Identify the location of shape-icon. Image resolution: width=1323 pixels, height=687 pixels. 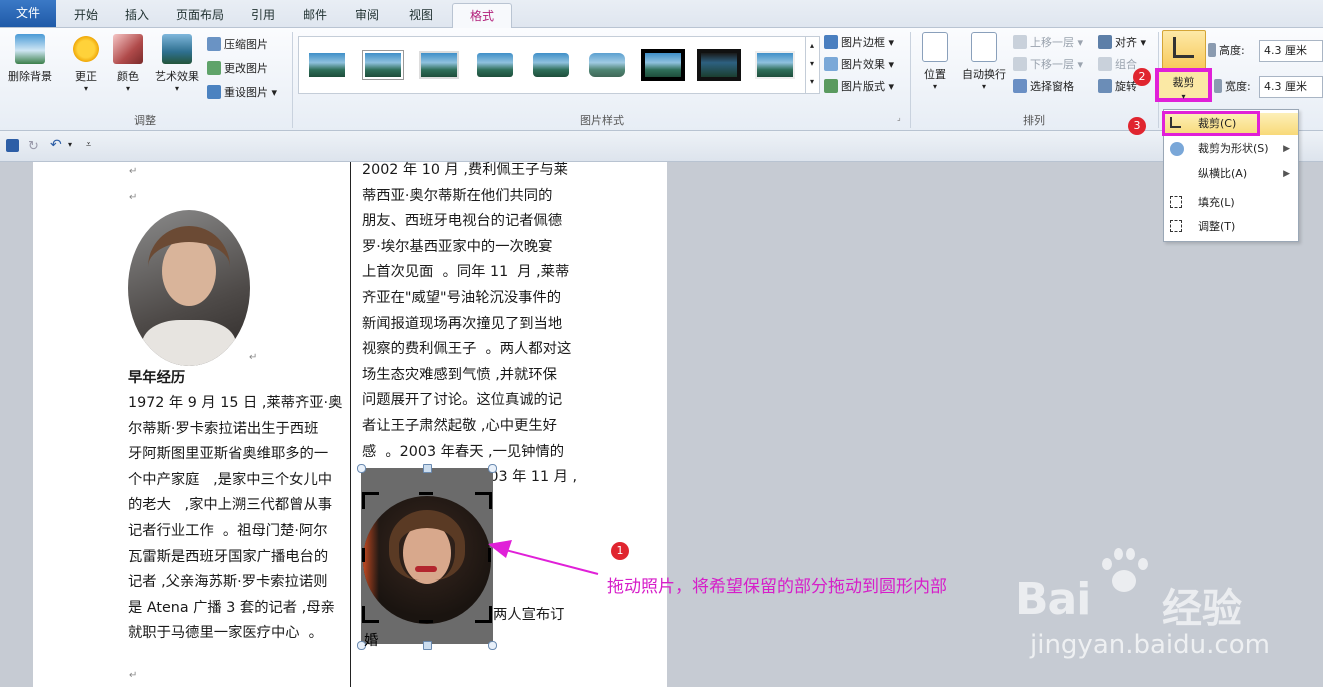
(1177, 149).